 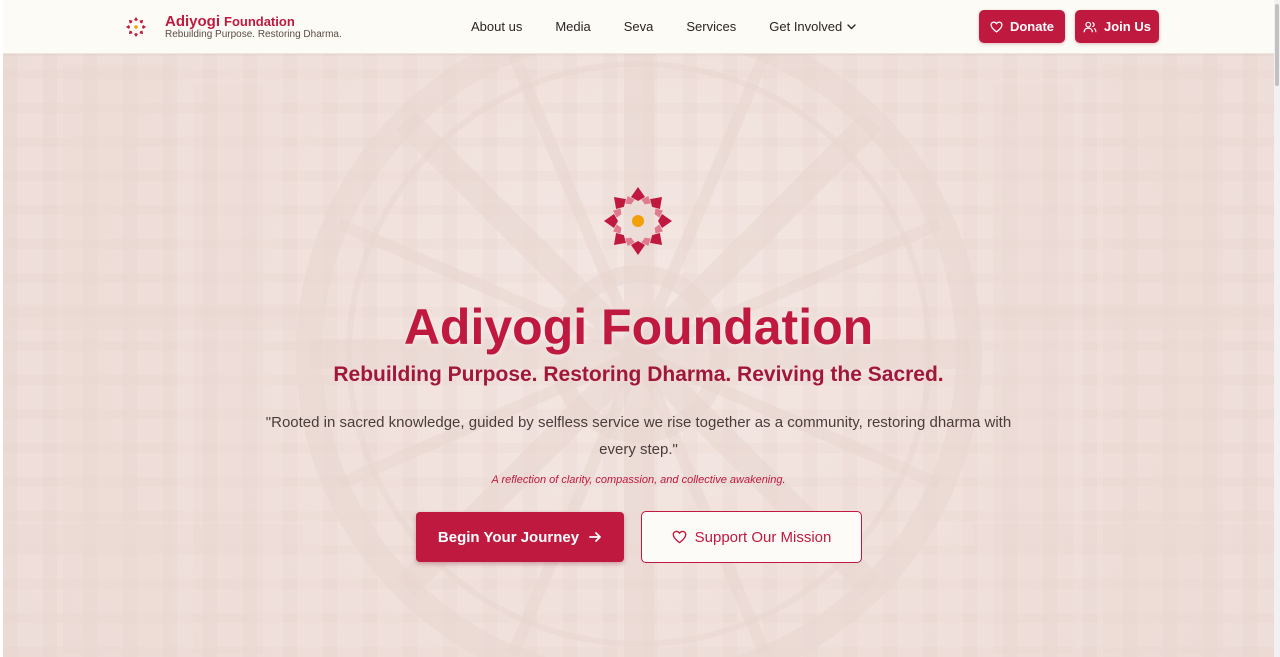 I want to click on hero-title: Adiyogi Foundation, so click(x=638, y=327).